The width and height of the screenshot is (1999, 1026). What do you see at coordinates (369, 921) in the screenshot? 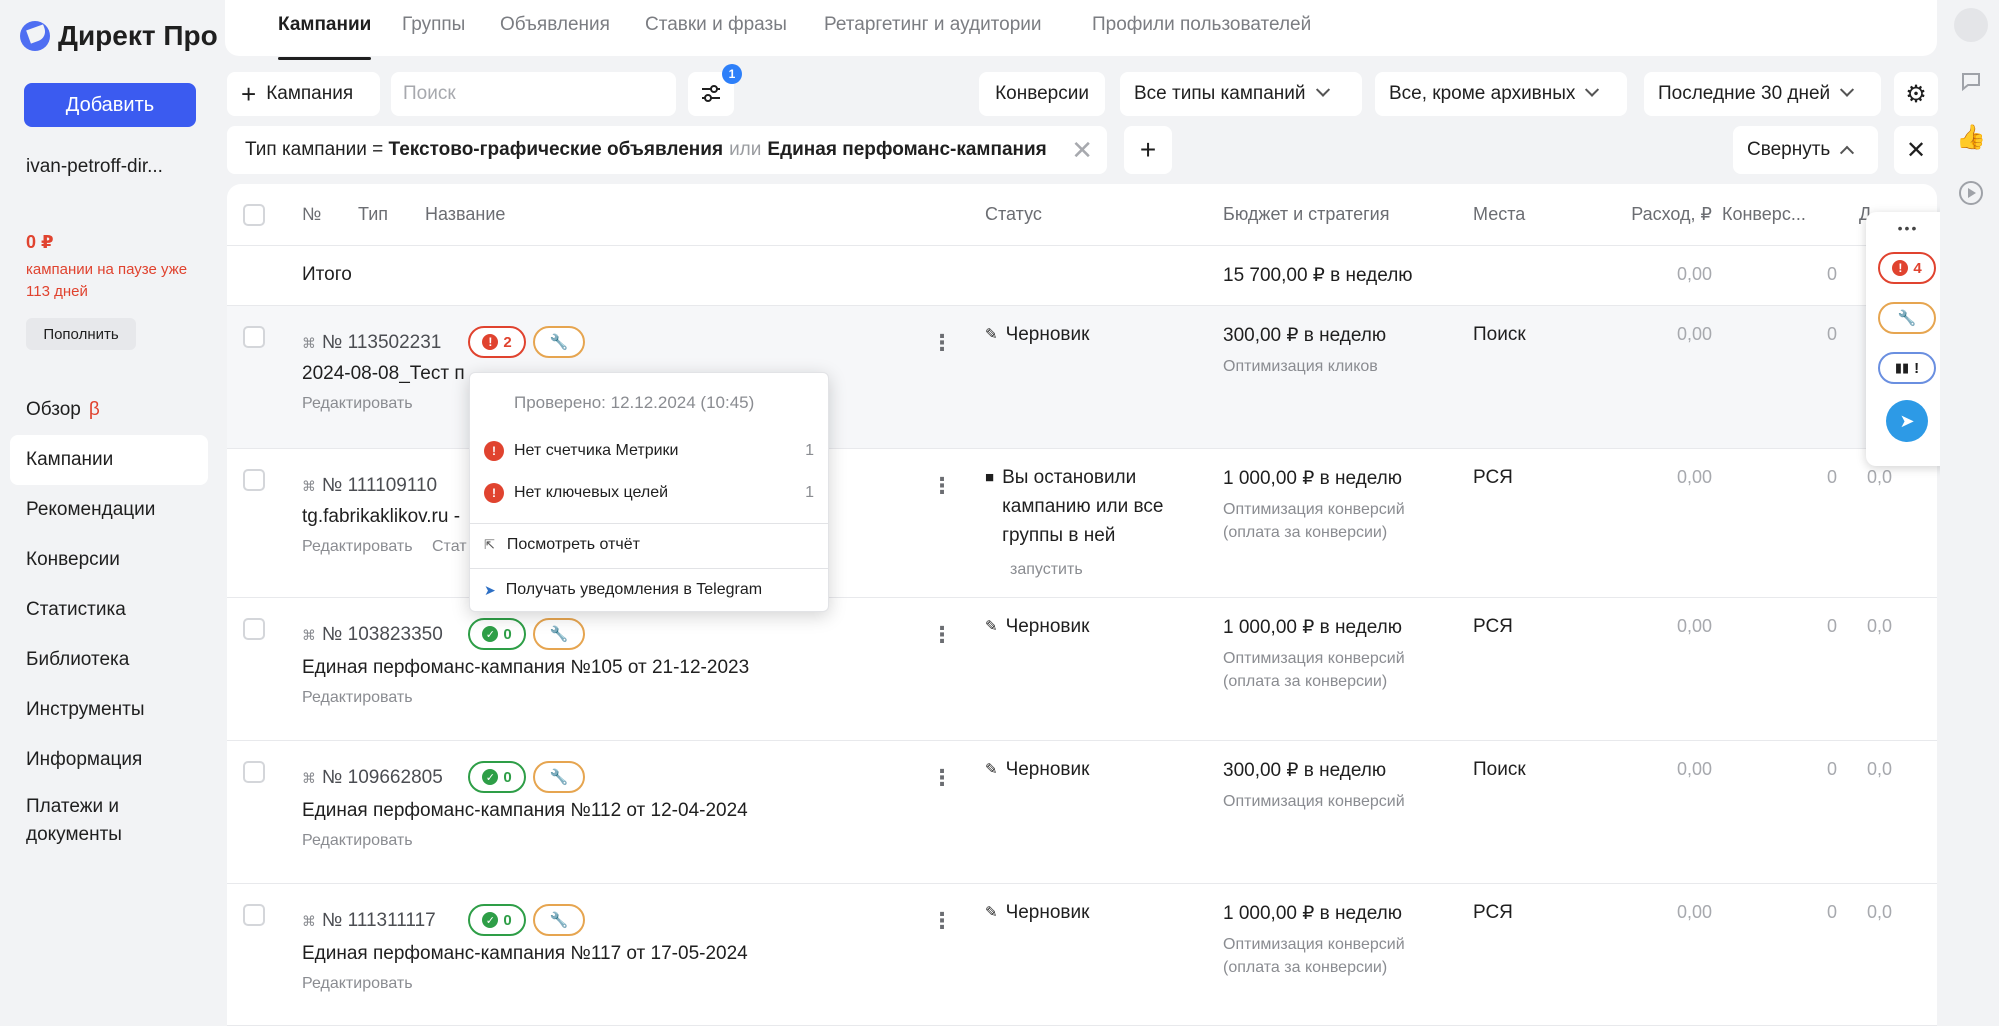
I see `campaign-id: ⌘ № 111311117` at bounding box center [369, 921].